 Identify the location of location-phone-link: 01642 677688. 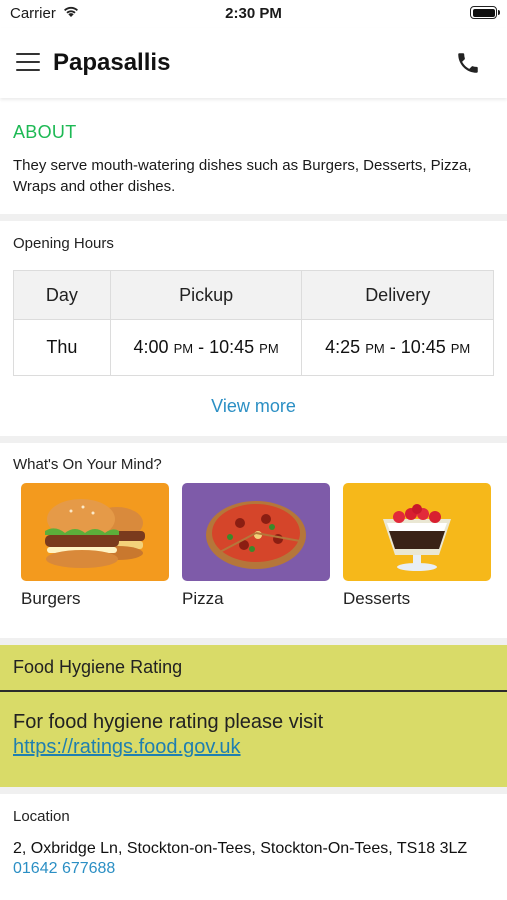
(64, 869).